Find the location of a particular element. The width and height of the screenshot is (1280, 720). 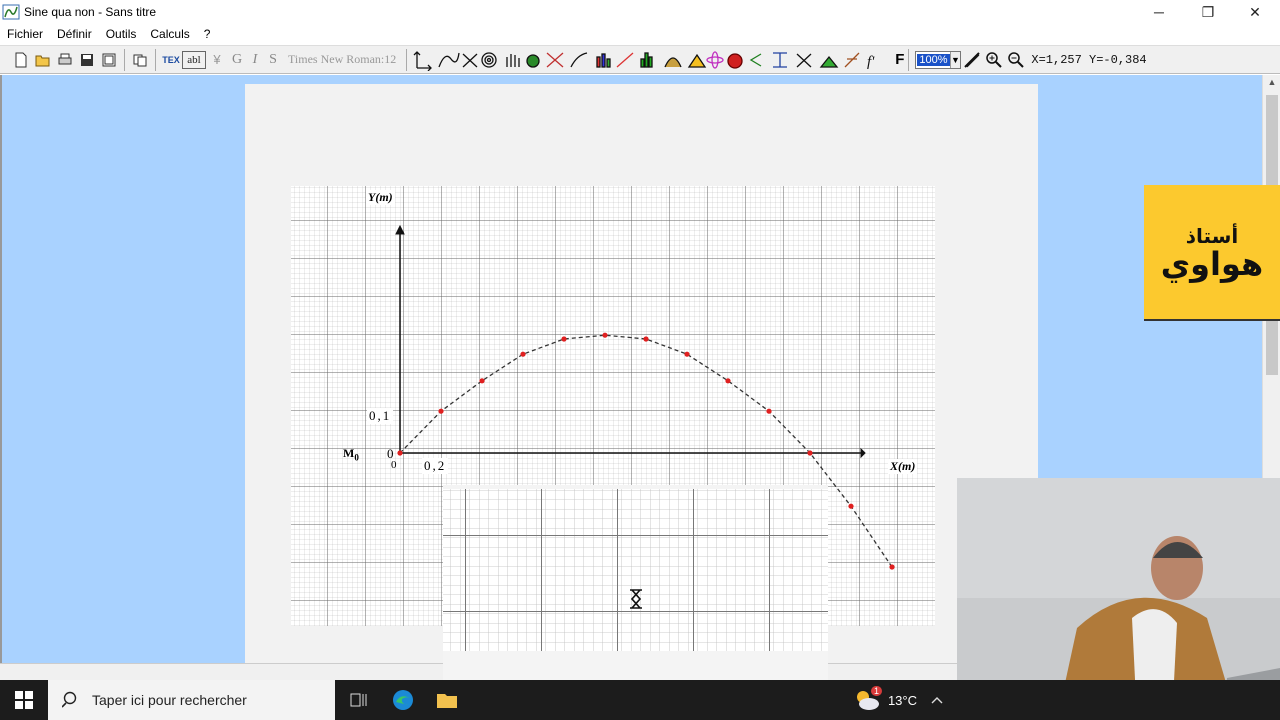

italic-button: I is located at coordinates (255, 60).